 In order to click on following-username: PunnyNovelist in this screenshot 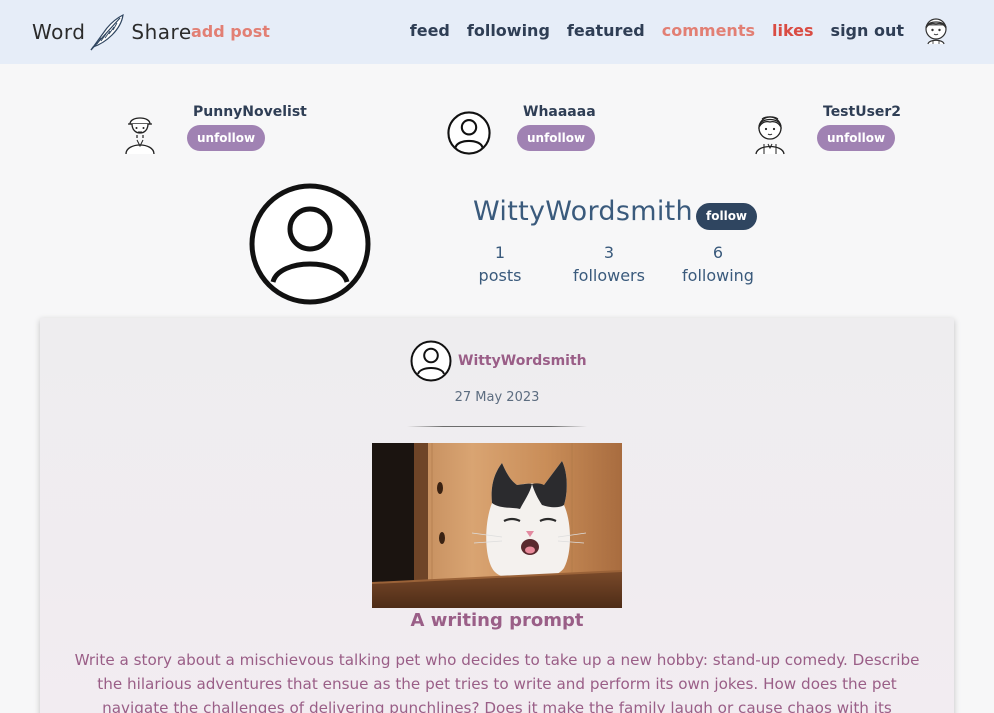, I will do `click(250, 112)`.